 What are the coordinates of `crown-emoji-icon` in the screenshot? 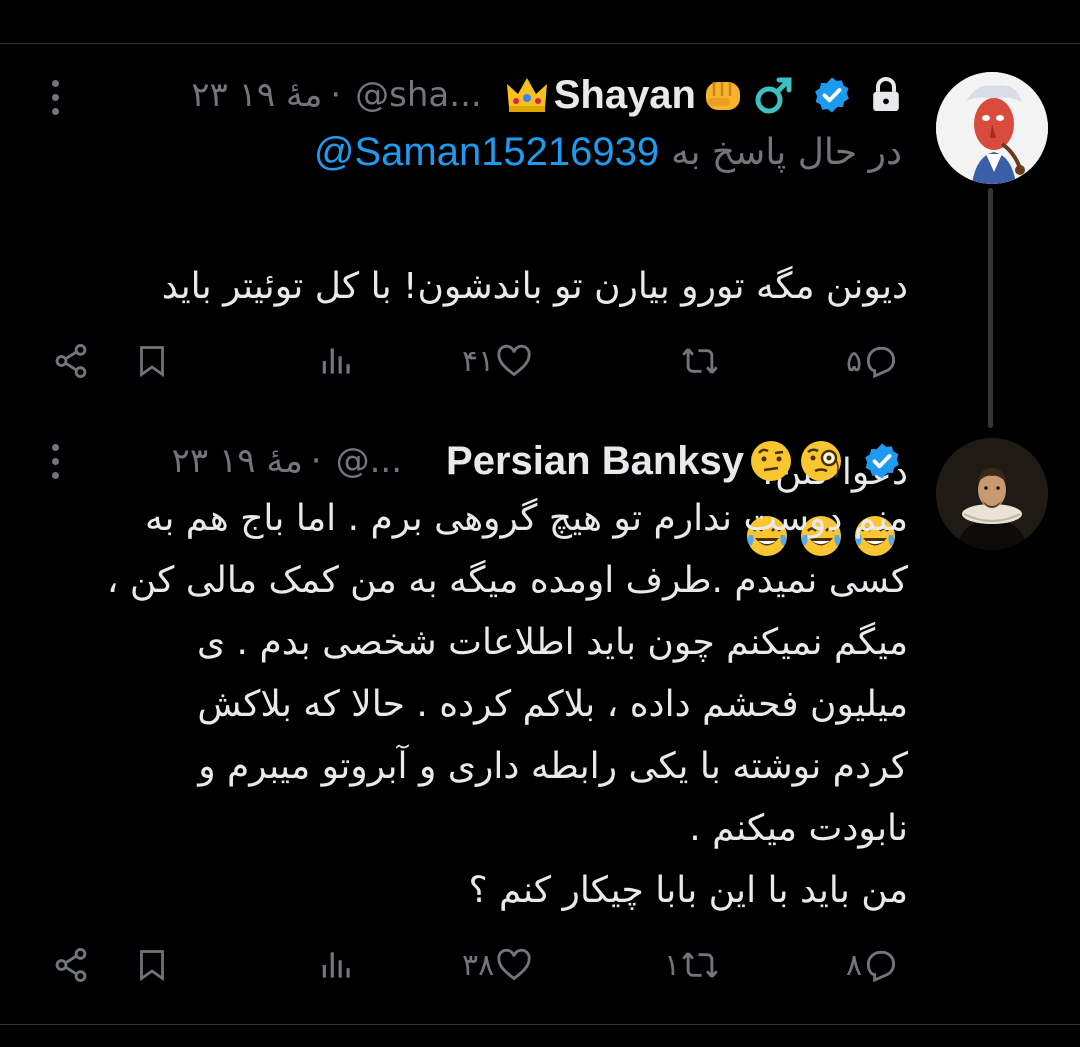 It's located at (526, 95).